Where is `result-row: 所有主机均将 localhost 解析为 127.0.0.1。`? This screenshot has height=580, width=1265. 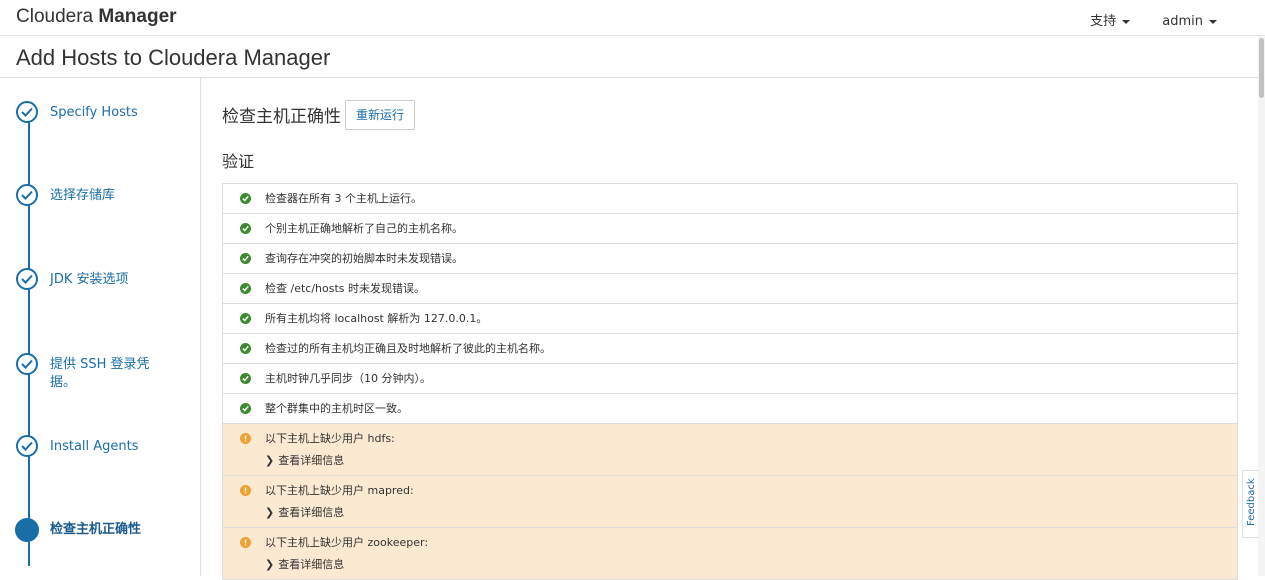
result-row: 所有主机均将 localhost 解析为 127.0.0.1。 is located at coordinates (730, 319).